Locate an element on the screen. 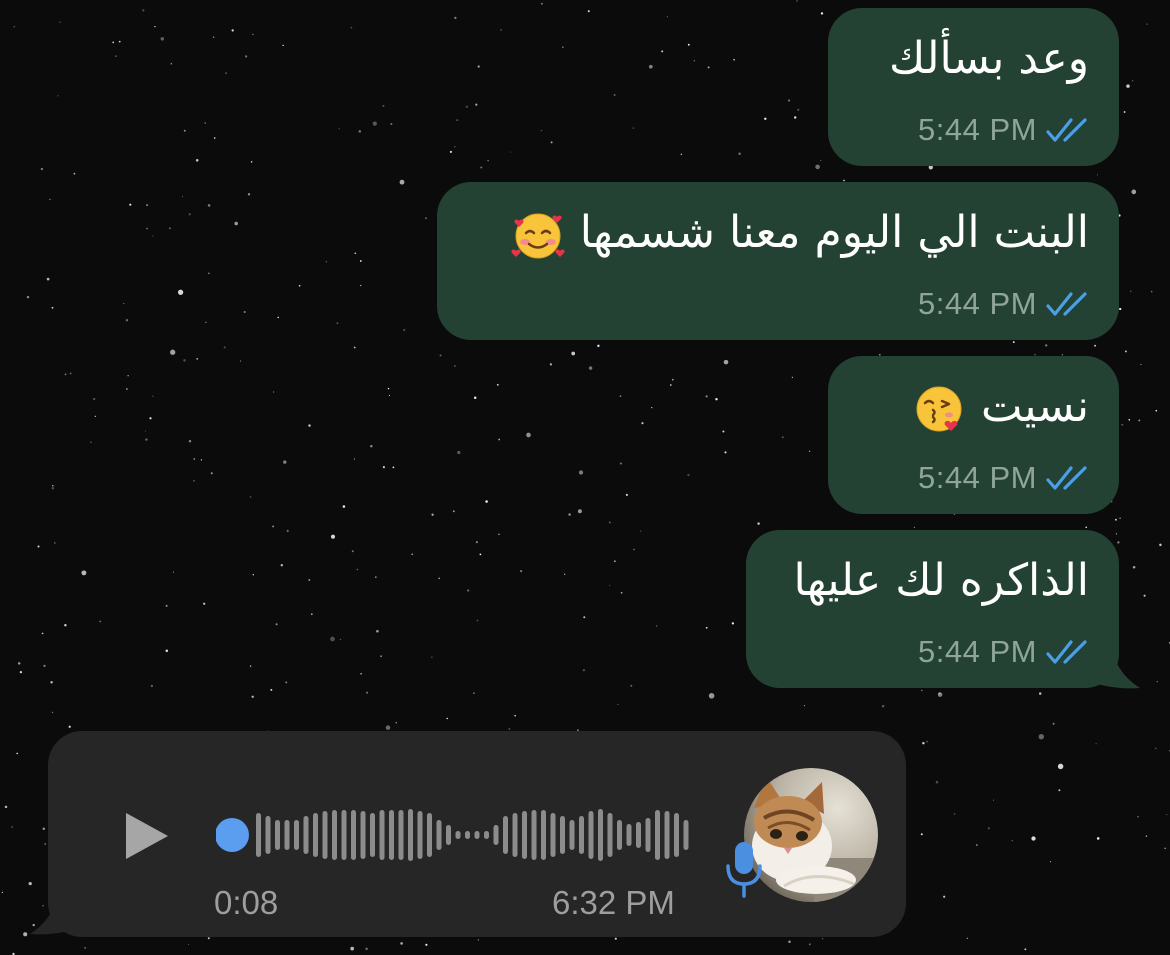 The width and height of the screenshot is (1170, 955). message-text: نسيت is located at coordinates (1000, 408).